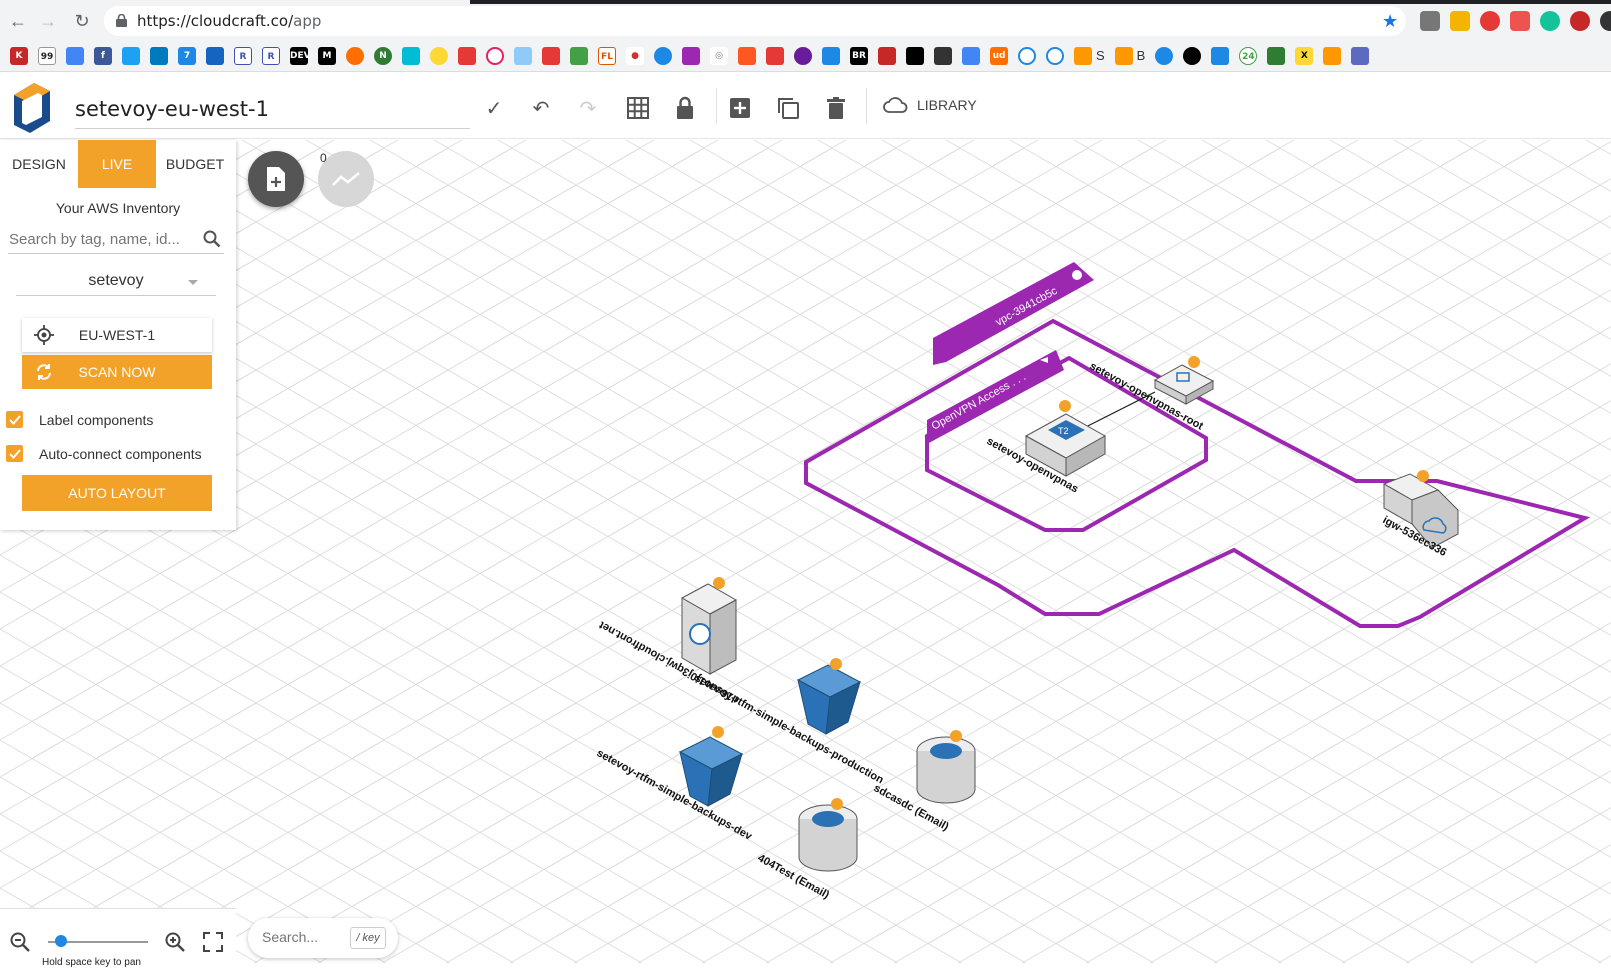 This screenshot has height=968, width=1611. Describe the element at coordinates (859, 56) in the screenshot. I see `bookmark-icon: BR` at that location.